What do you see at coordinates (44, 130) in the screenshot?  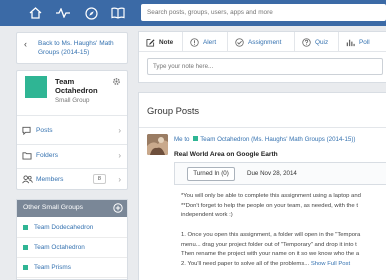 I see `sidebar-item-label: Posts` at bounding box center [44, 130].